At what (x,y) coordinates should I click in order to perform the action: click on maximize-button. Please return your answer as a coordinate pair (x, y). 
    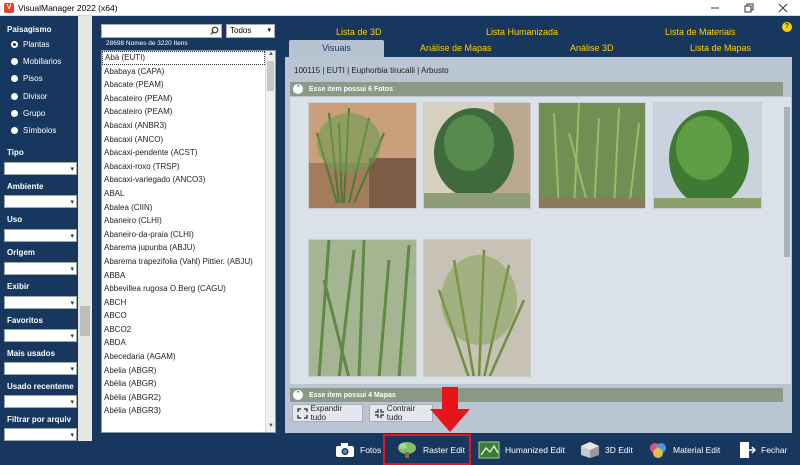
    Looking at the image, I should click on (749, 8).